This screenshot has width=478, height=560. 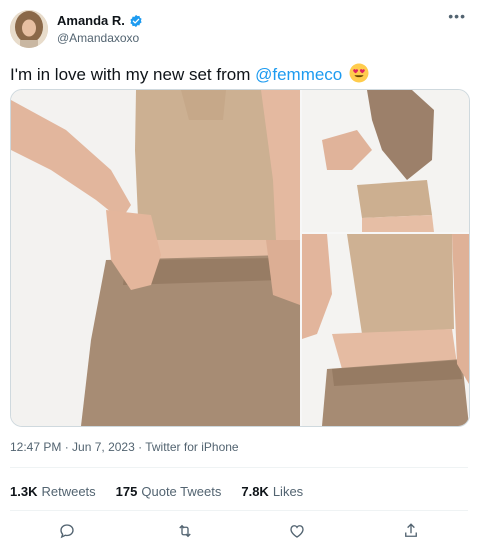 I want to click on reply-icon, so click(x=67, y=531).